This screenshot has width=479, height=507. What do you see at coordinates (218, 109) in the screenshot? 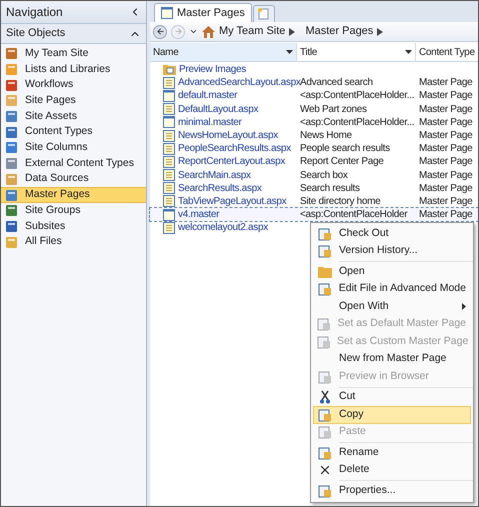
I see `file-name: DefaultLayout.aspx` at bounding box center [218, 109].